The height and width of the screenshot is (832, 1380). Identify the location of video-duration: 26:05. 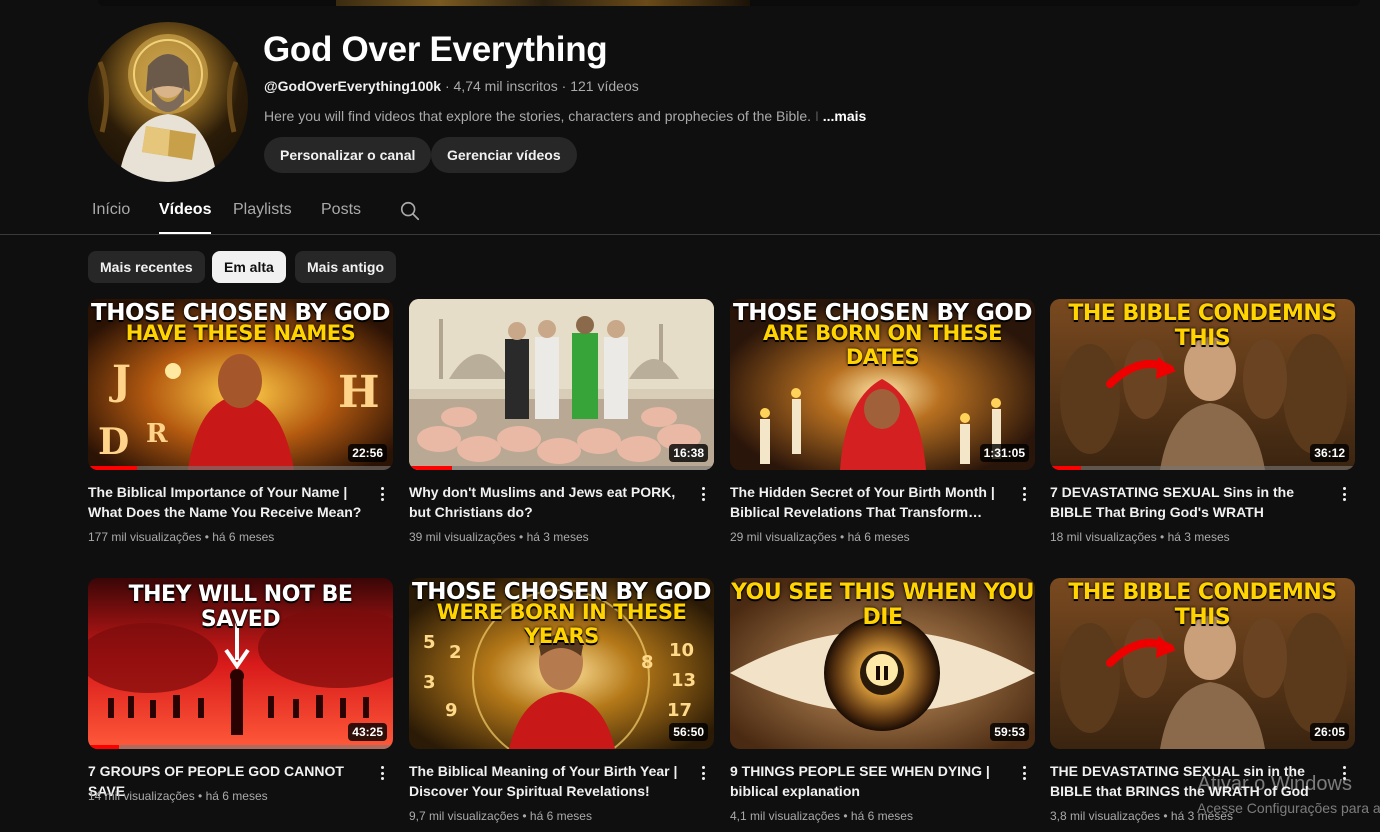
(1329, 732).